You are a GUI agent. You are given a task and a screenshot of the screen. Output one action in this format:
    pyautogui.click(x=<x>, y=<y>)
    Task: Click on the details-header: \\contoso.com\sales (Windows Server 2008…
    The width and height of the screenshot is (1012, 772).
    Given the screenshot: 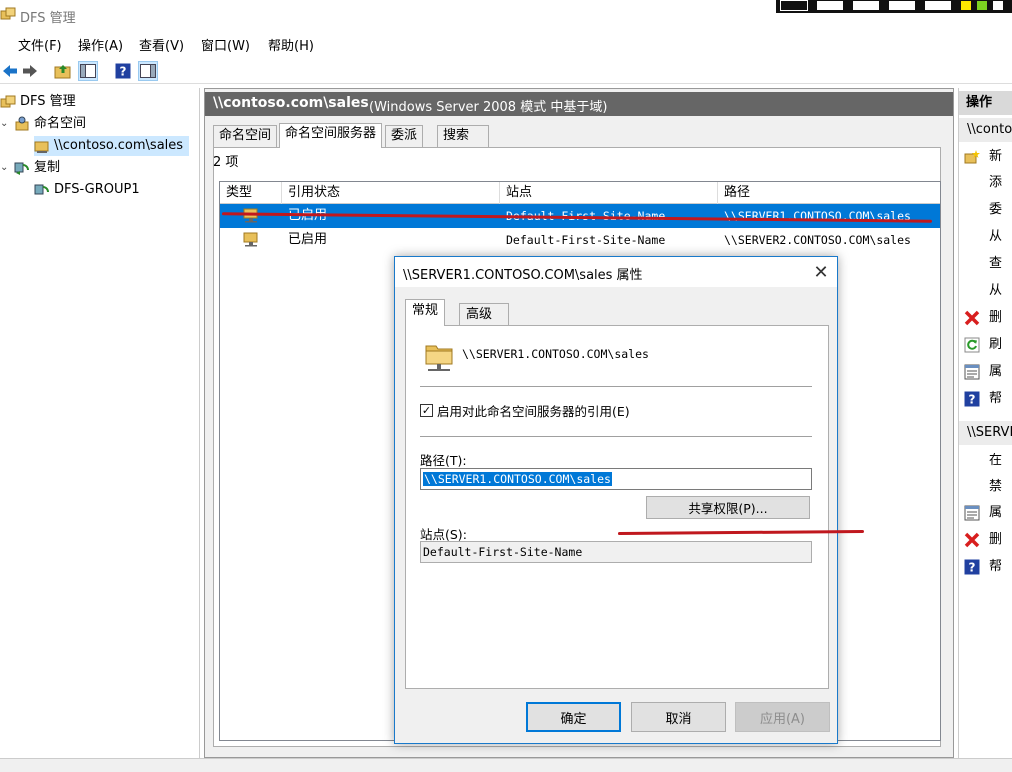 What is the action you would take?
    pyautogui.click(x=579, y=104)
    